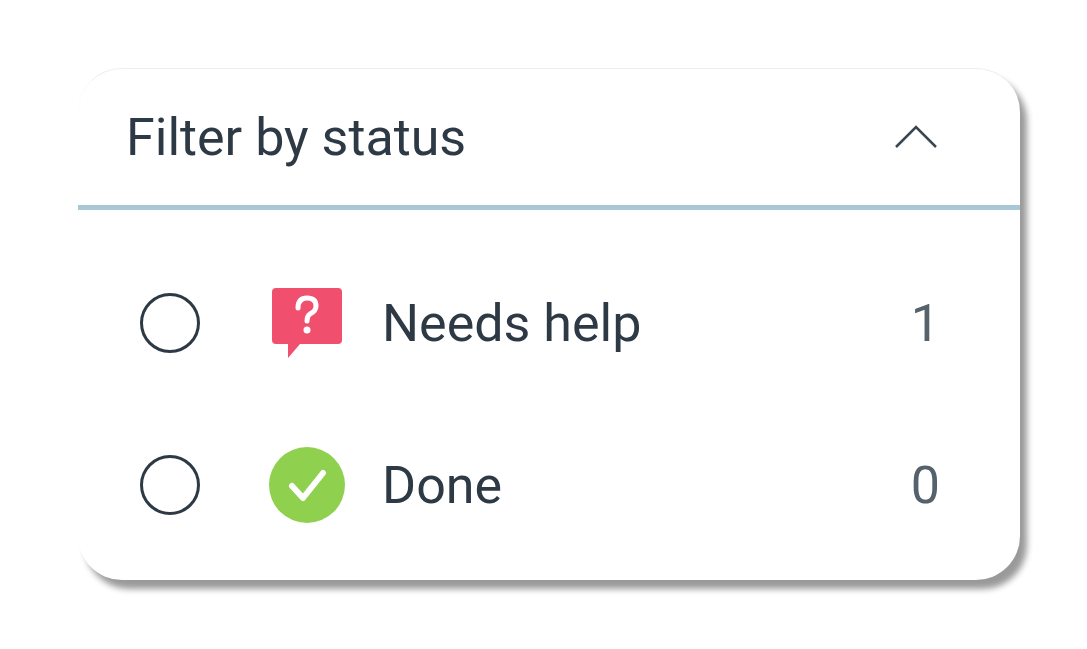 This screenshot has height=649, width=1087. I want to click on panel-title: Filter by status, so click(296, 137).